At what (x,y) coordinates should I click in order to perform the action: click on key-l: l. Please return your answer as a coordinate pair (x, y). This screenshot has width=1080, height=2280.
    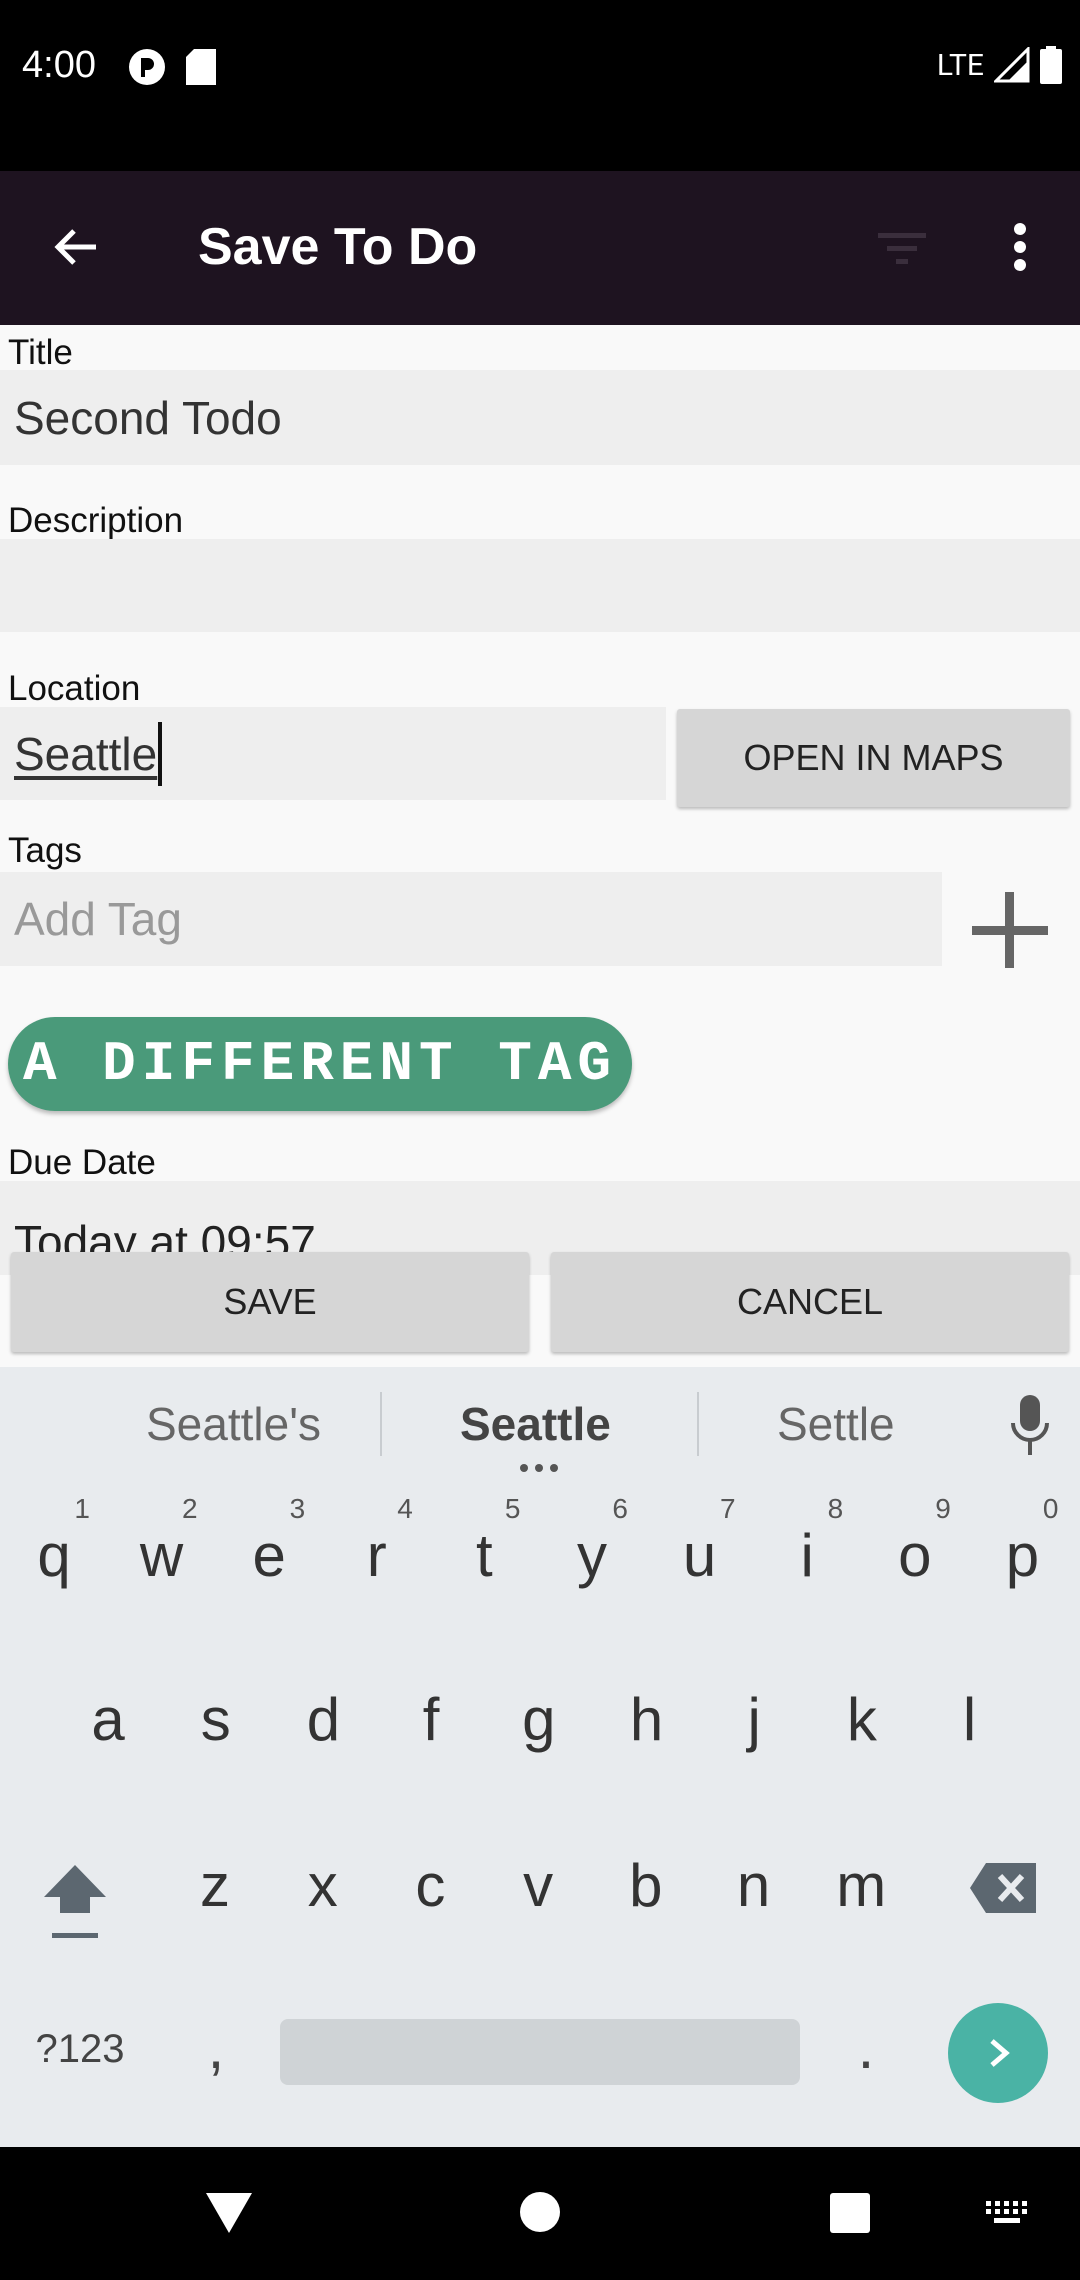
    Looking at the image, I should click on (970, 1719).